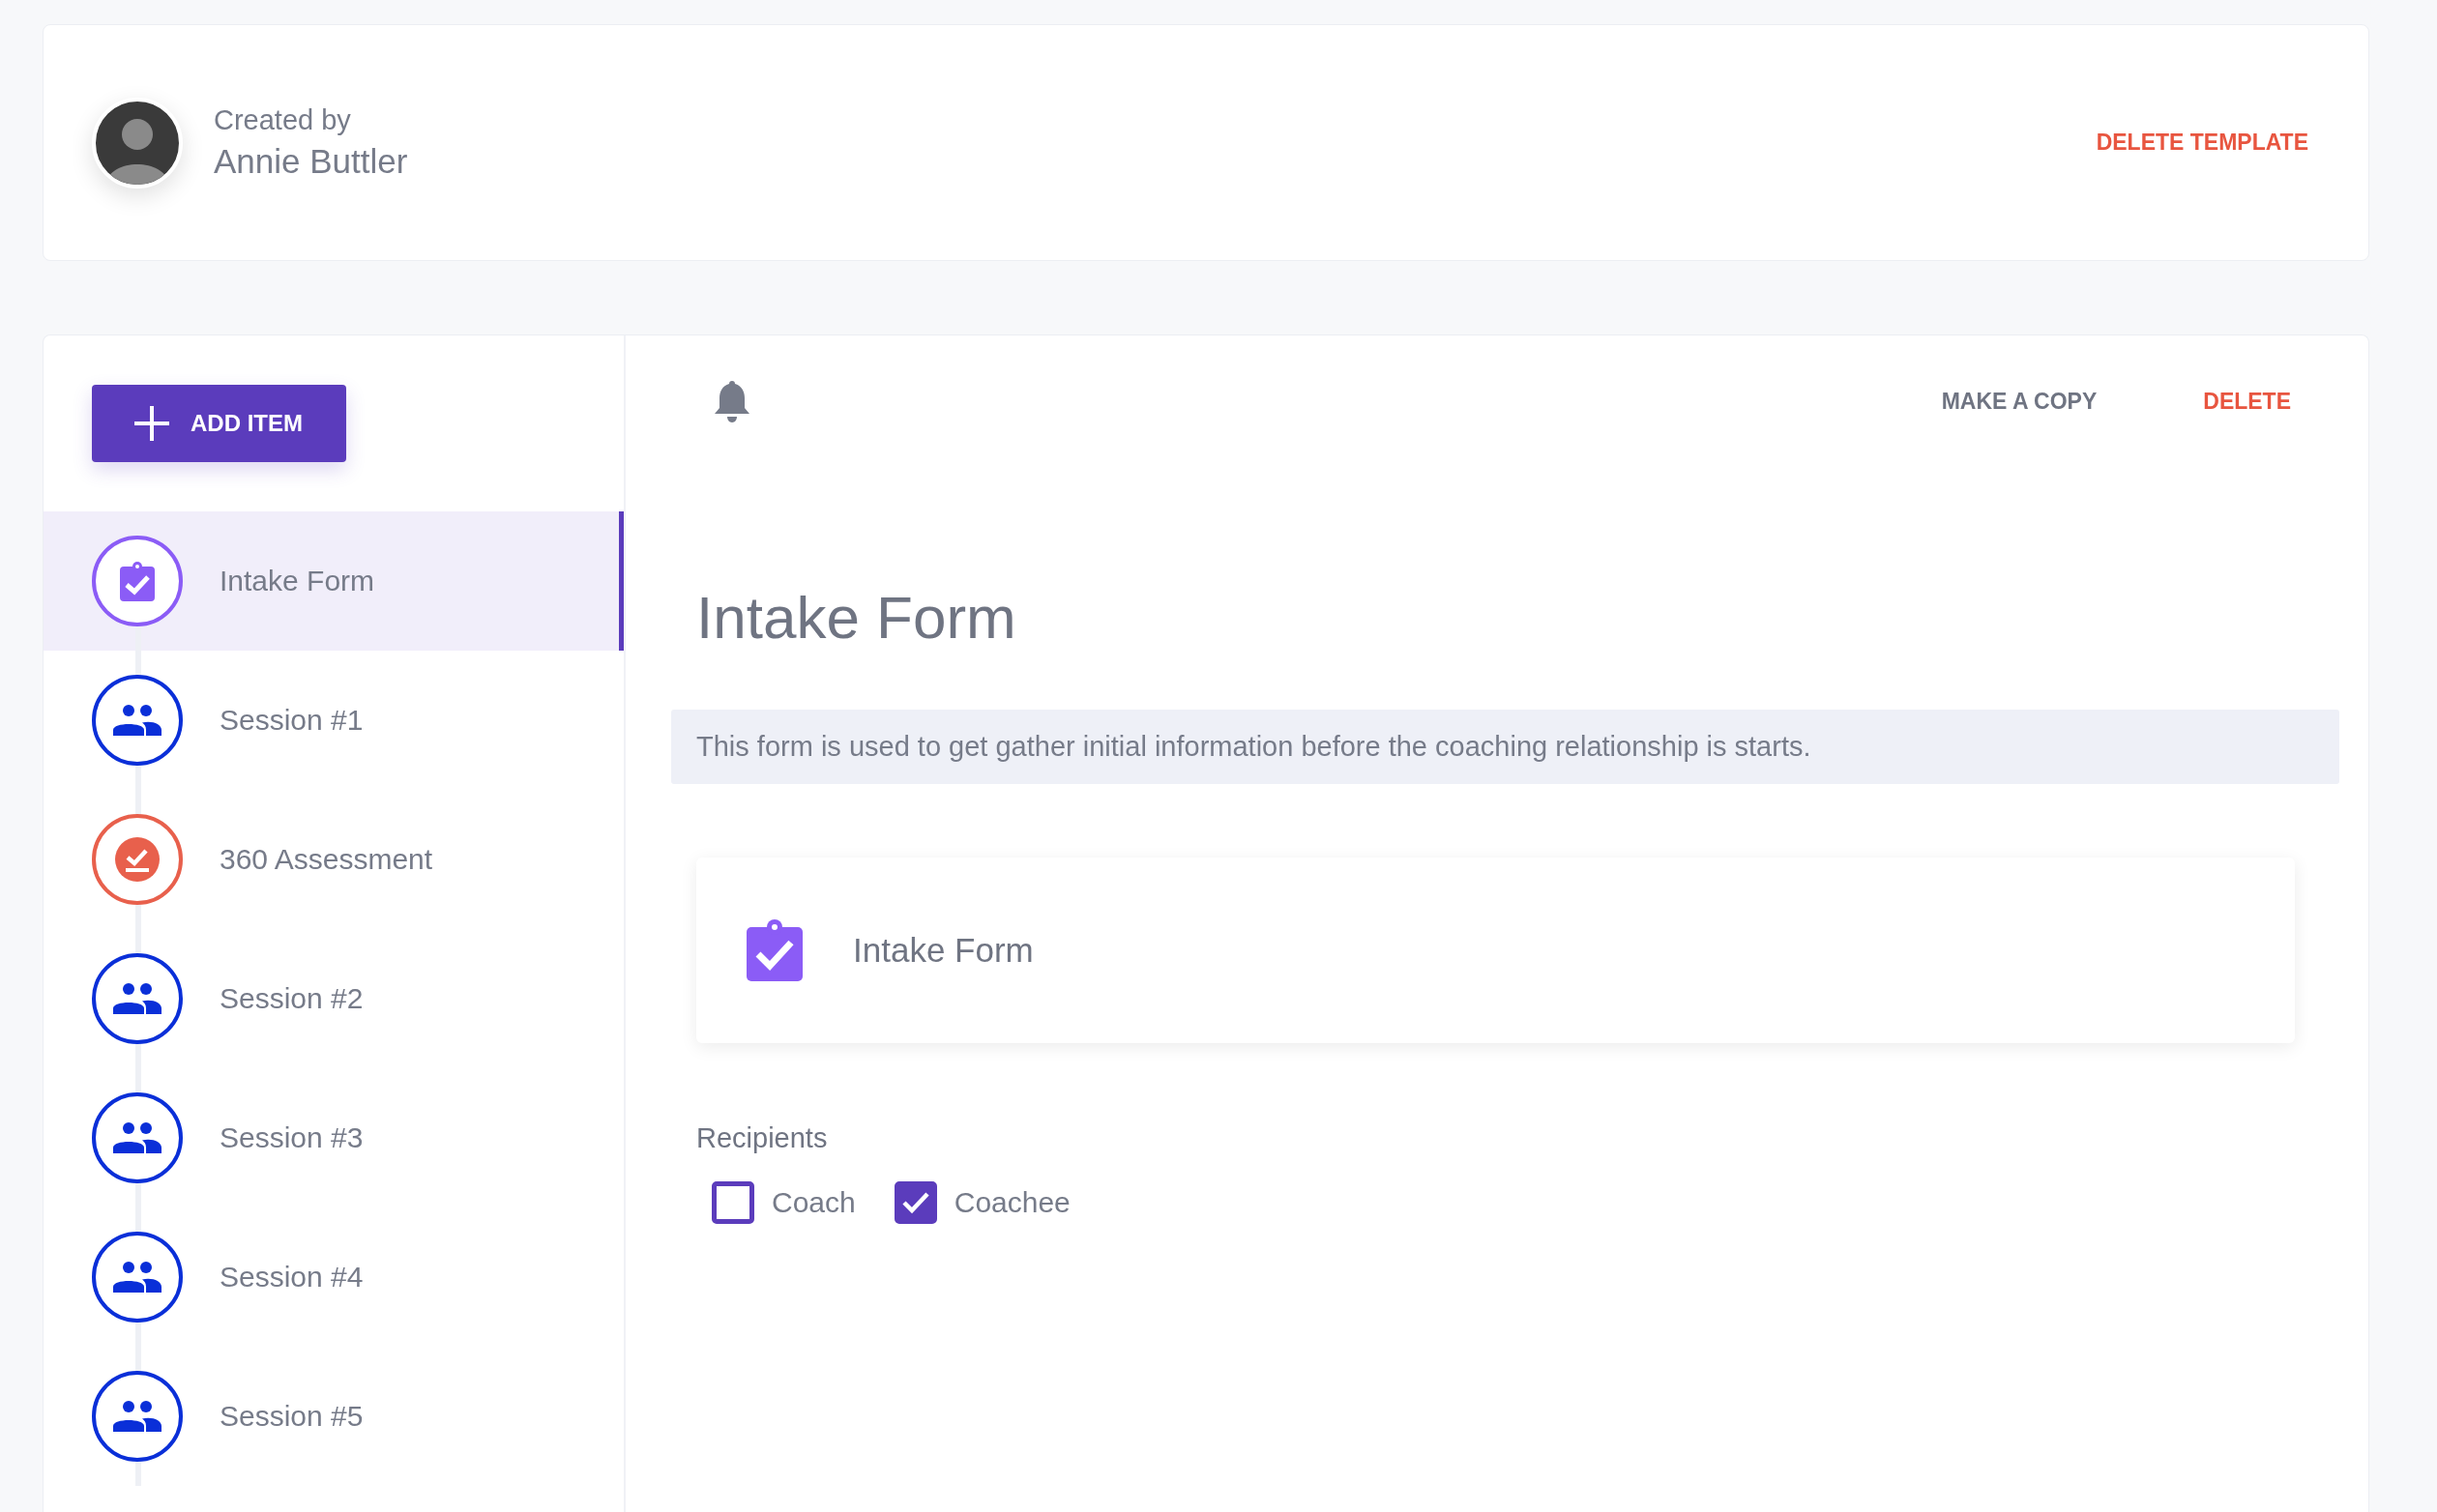 Image resolution: width=2437 pixels, height=1512 pixels. Describe the element at coordinates (334, 1416) in the screenshot. I see `sidebar-item: Session #5` at that location.